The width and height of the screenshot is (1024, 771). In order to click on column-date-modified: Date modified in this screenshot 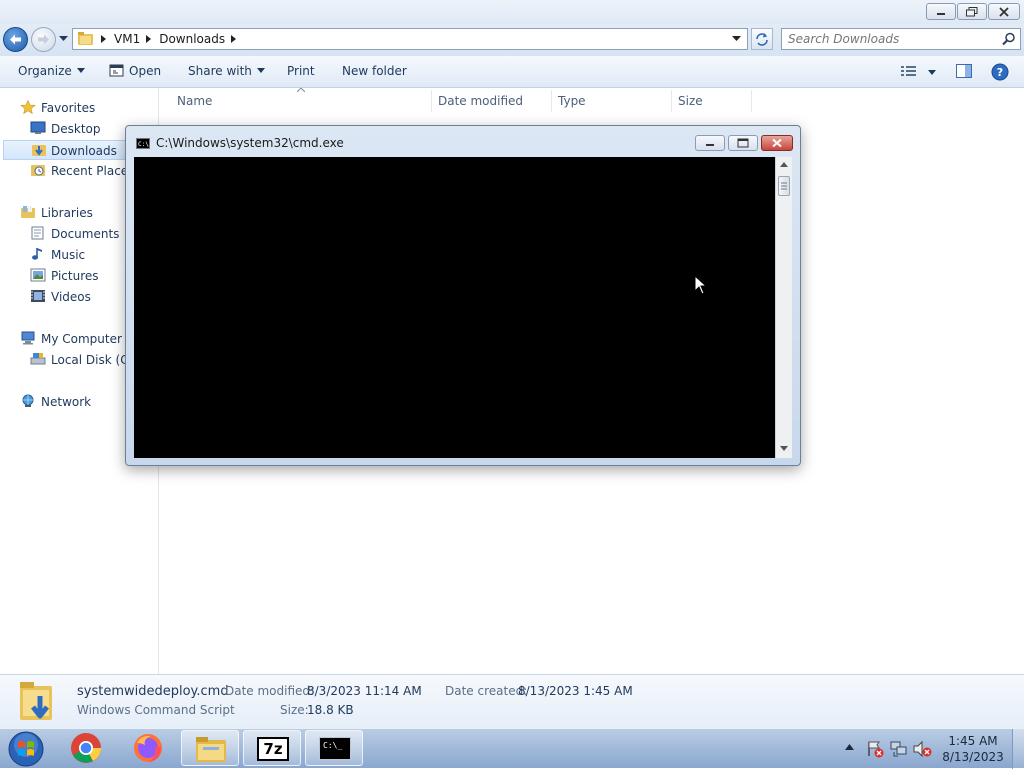, I will do `click(480, 101)`.